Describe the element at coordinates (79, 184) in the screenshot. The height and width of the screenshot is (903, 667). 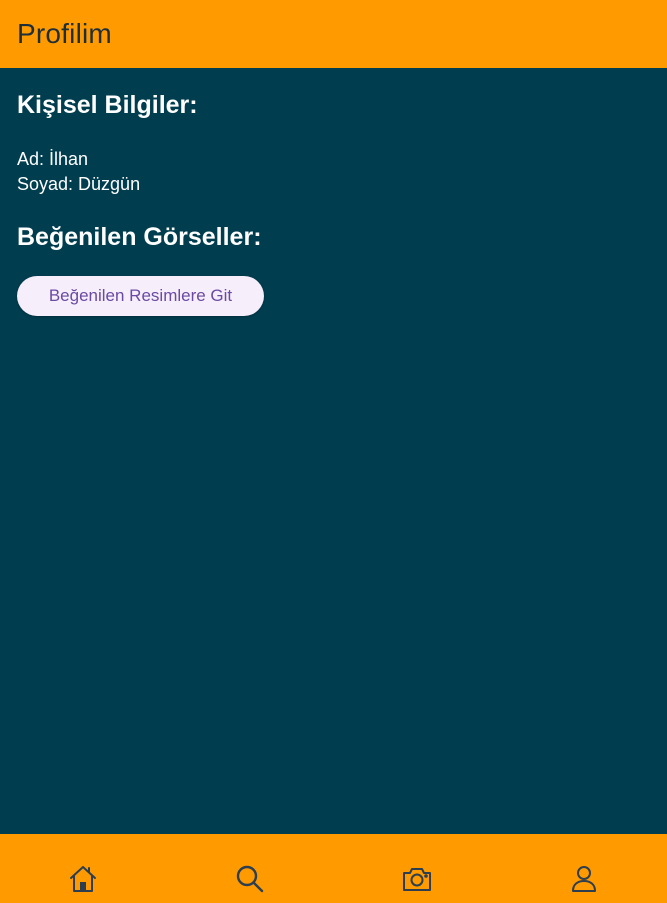
I see `last-name-text: Soyad: Düzgün` at that location.